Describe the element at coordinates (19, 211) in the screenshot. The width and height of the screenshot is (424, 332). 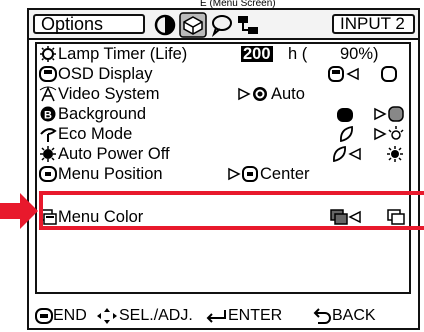
I see `pointer-arrow-icon` at that location.